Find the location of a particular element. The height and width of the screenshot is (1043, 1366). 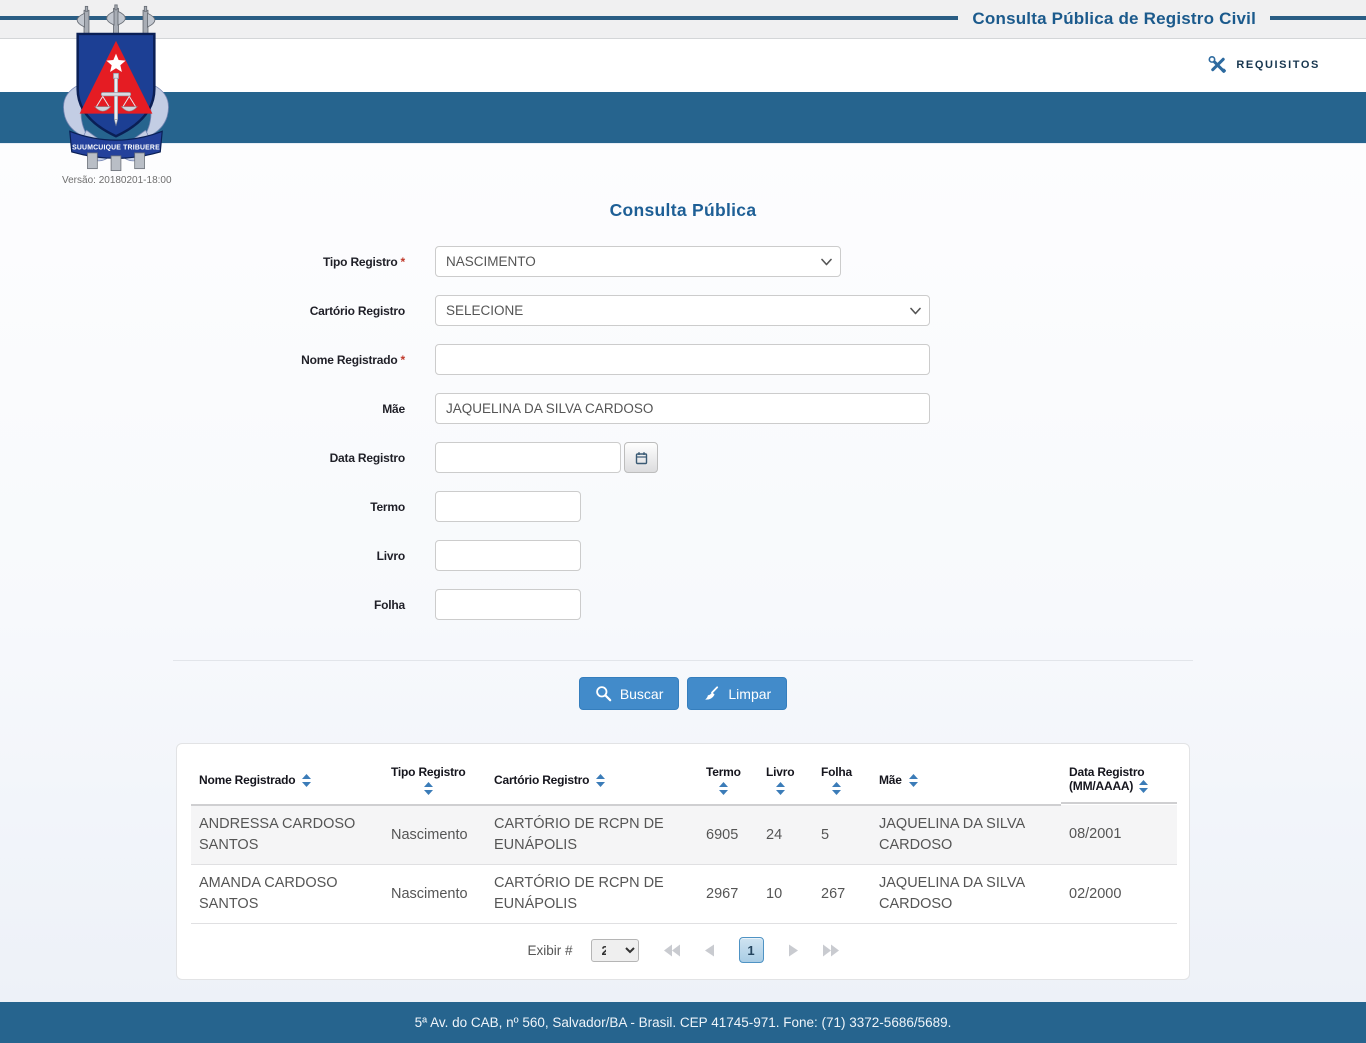

col-livro: Livro is located at coordinates (785, 781).